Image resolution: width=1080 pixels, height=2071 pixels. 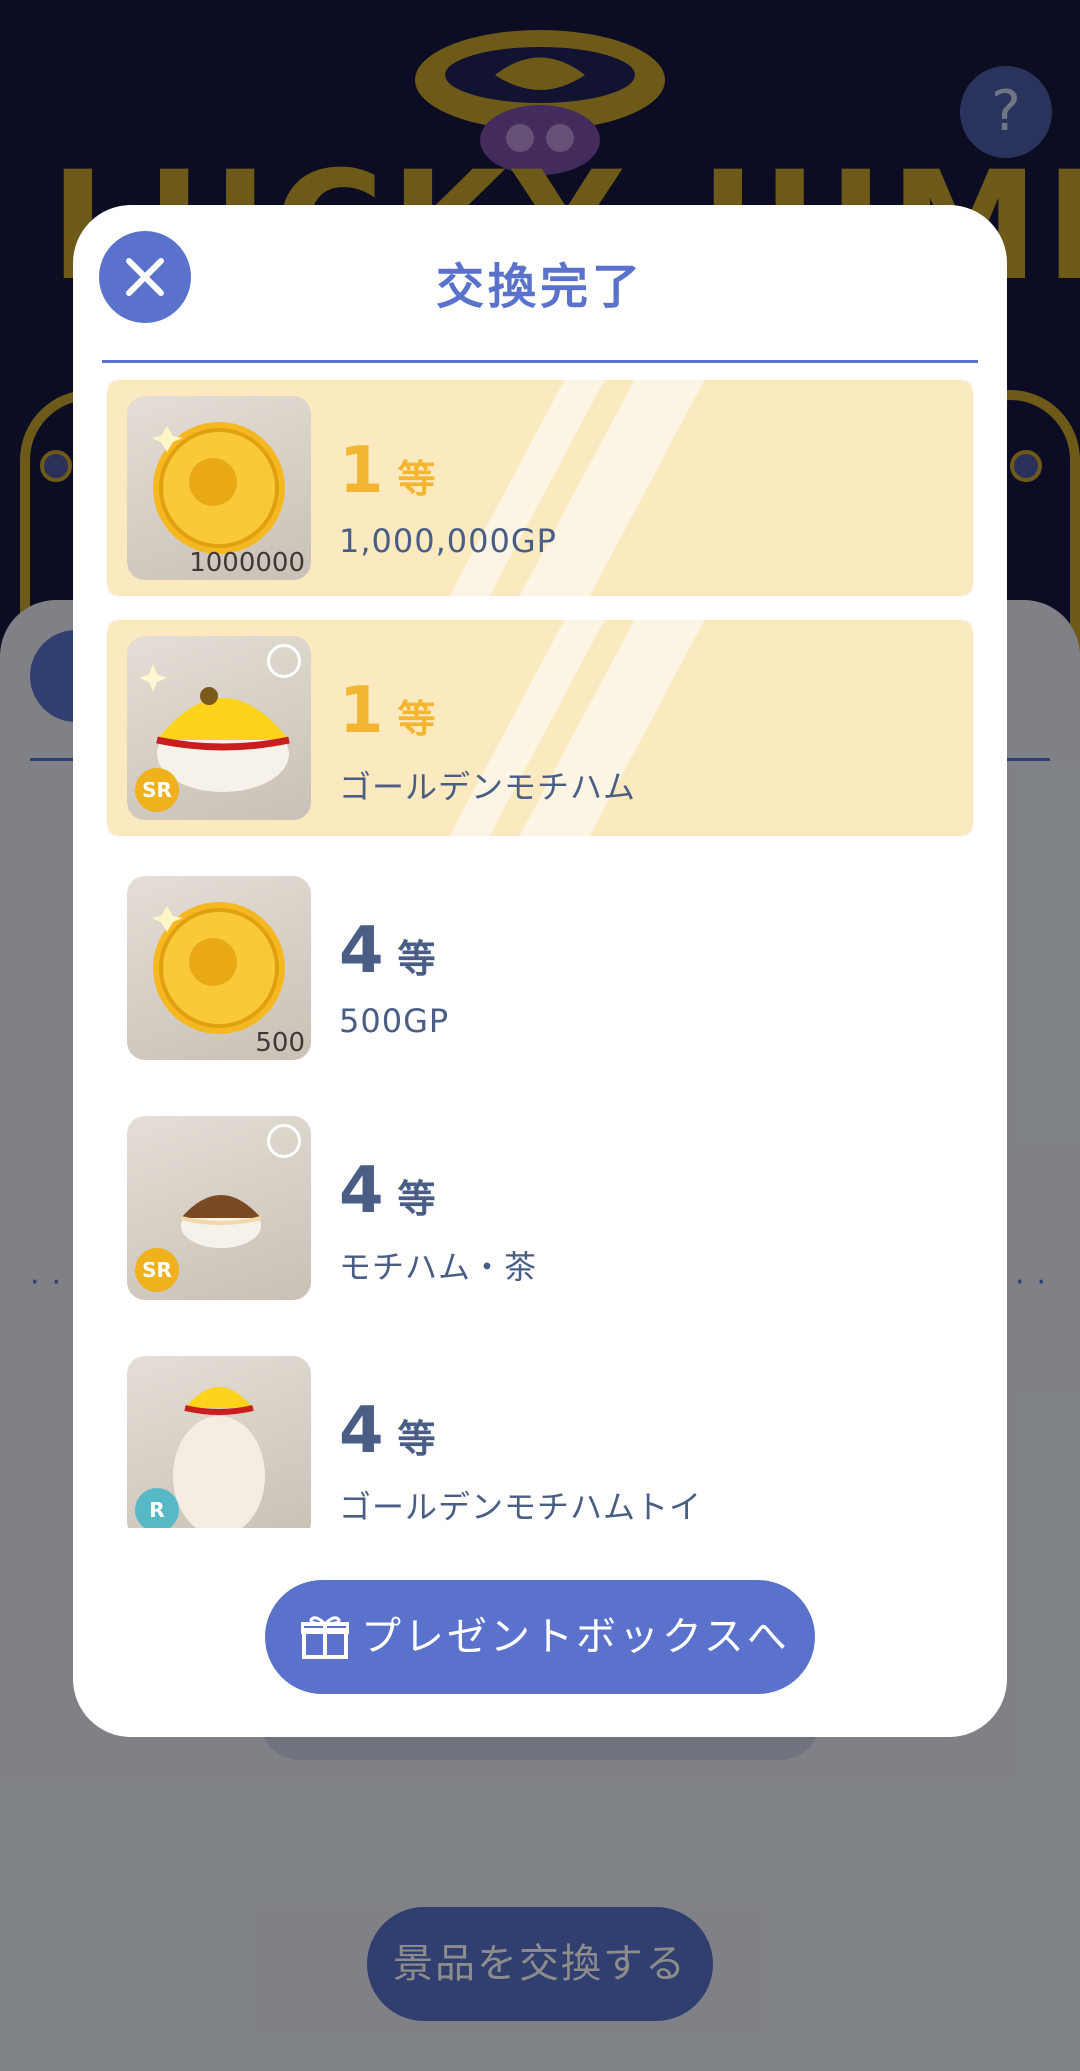 What do you see at coordinates (540, 488) in the screenshot?
I see `prize-row: 1000000 1等 1,000,000GP` at bounding box center [540, 488].